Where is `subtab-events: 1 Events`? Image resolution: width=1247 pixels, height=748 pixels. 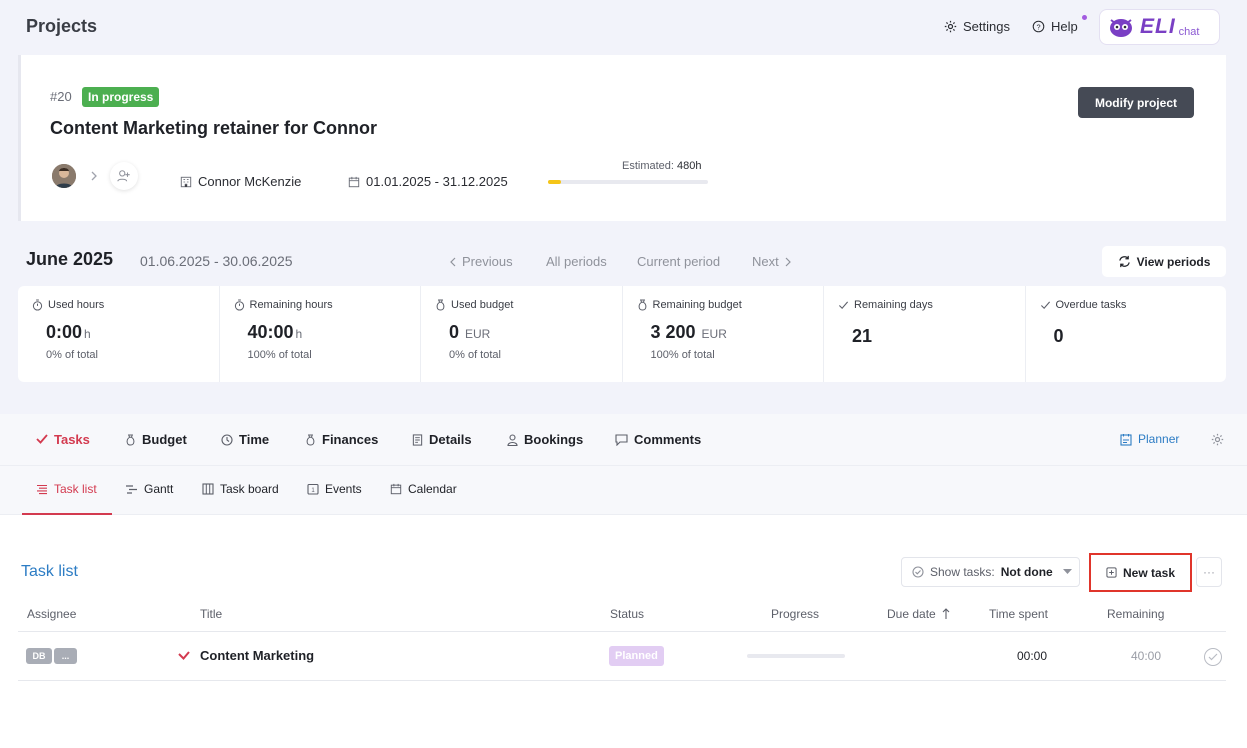
subtab-events: 1 Events is located at coordinates (334, 489).